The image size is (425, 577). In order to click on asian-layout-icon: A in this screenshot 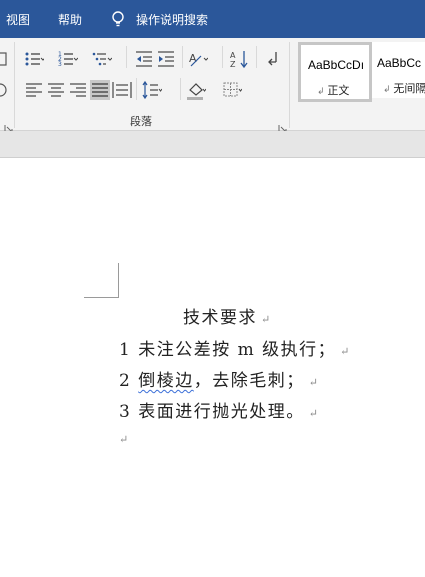, I will do `click(198, 59)`.